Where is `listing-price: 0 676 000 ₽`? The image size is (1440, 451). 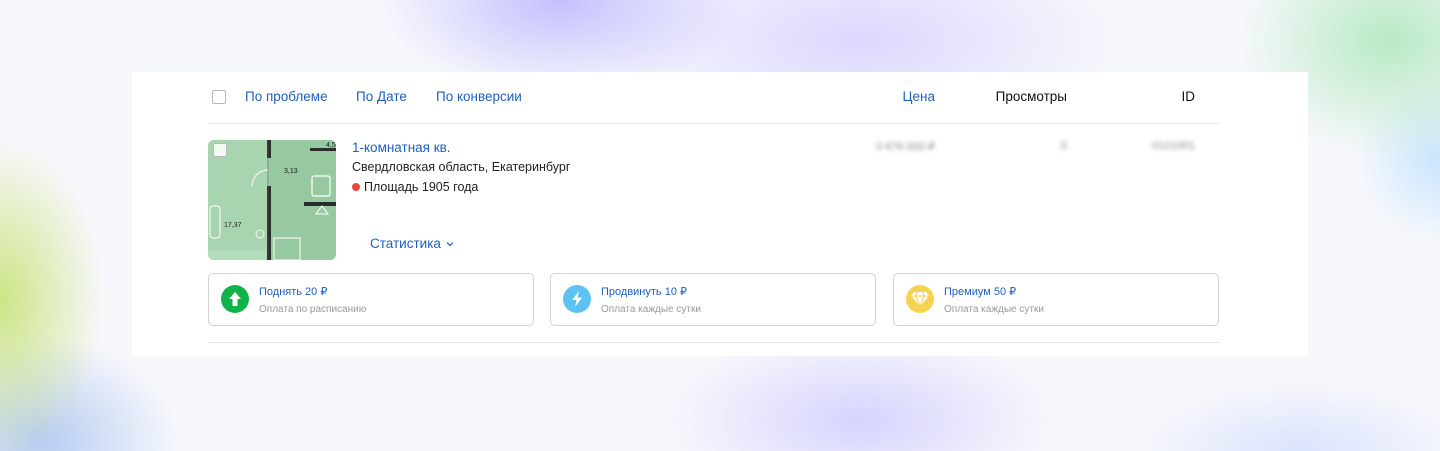 listing-price: 0 676 000 ₽ is located at coordinates (905, 147).